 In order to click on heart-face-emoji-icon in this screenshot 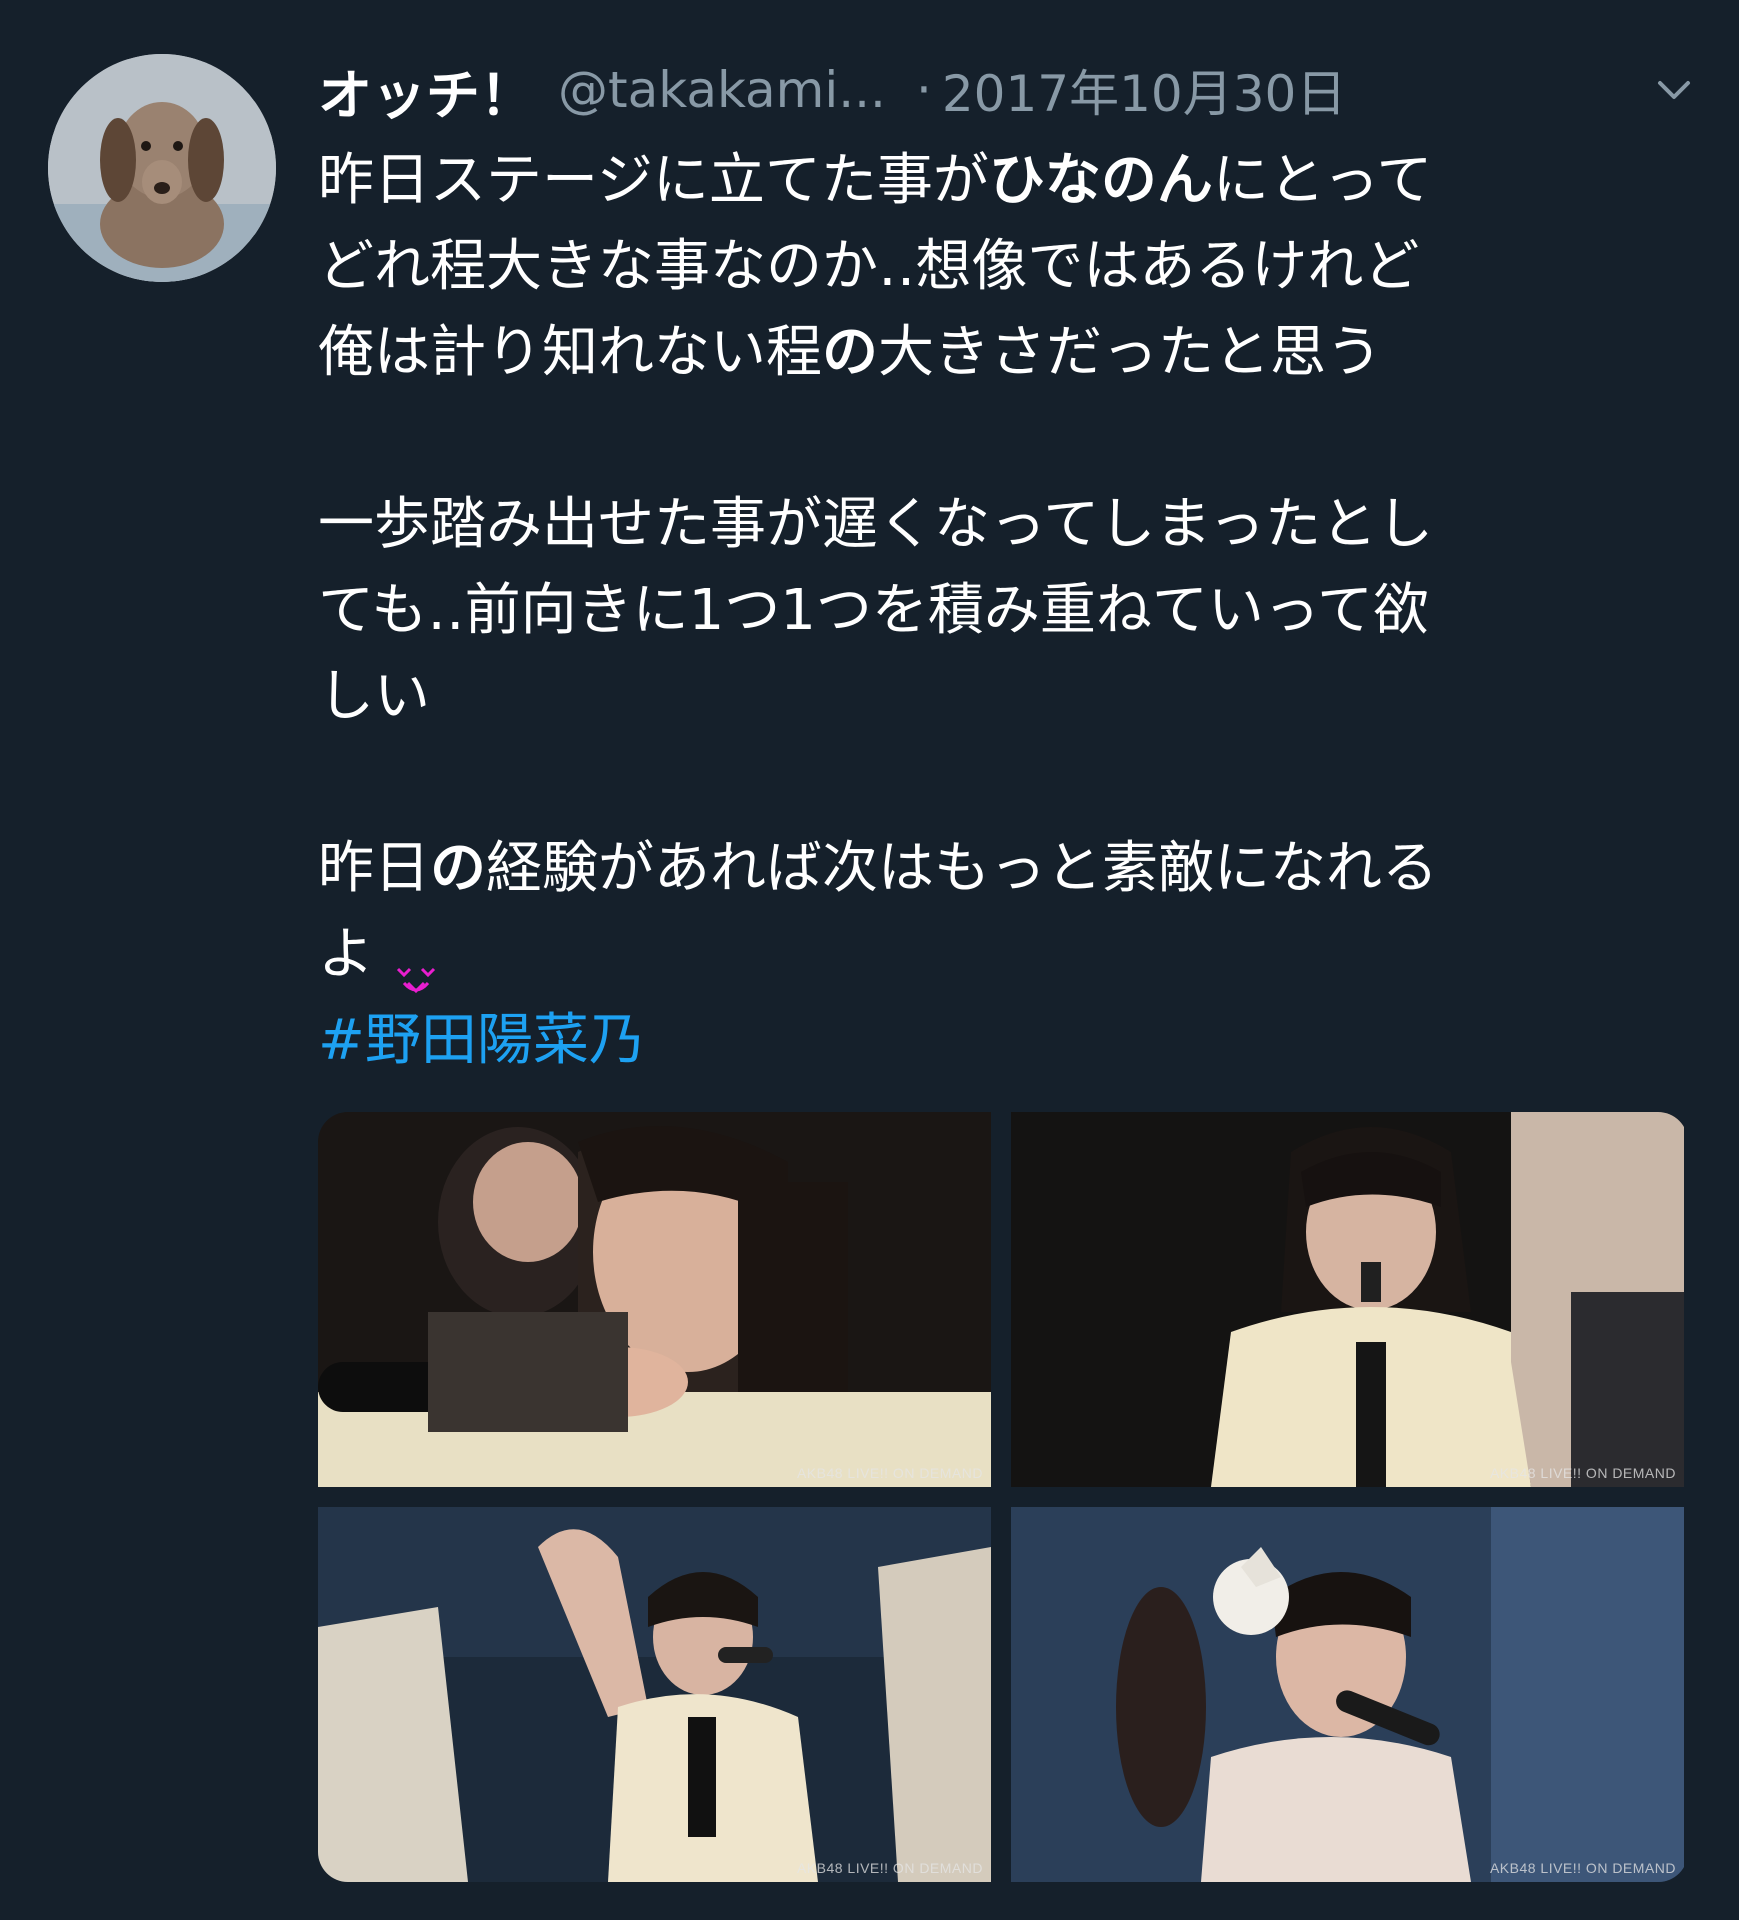, I will do `click(416, 965)`.